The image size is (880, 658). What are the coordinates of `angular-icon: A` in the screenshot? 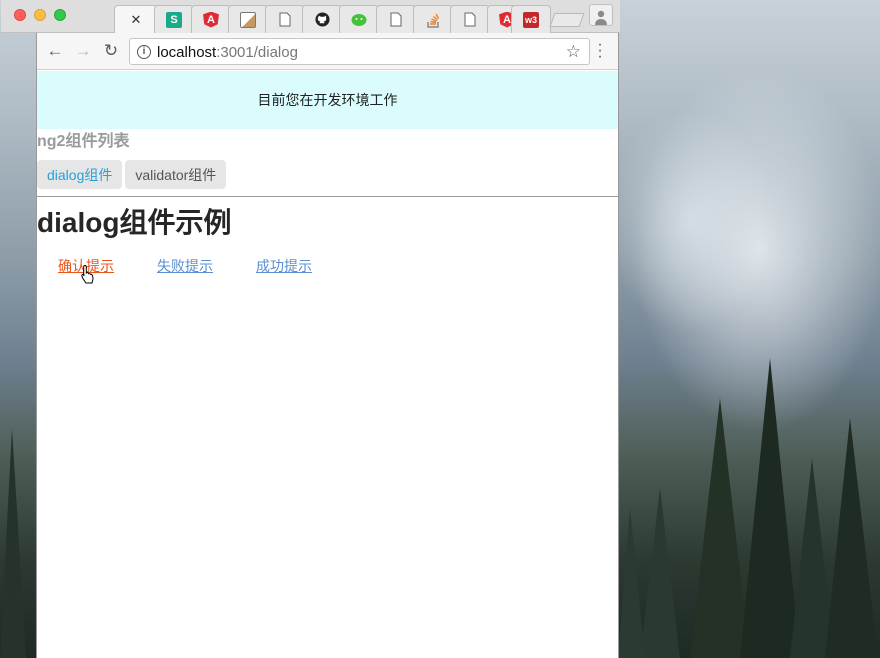 It's located at (211, 19).